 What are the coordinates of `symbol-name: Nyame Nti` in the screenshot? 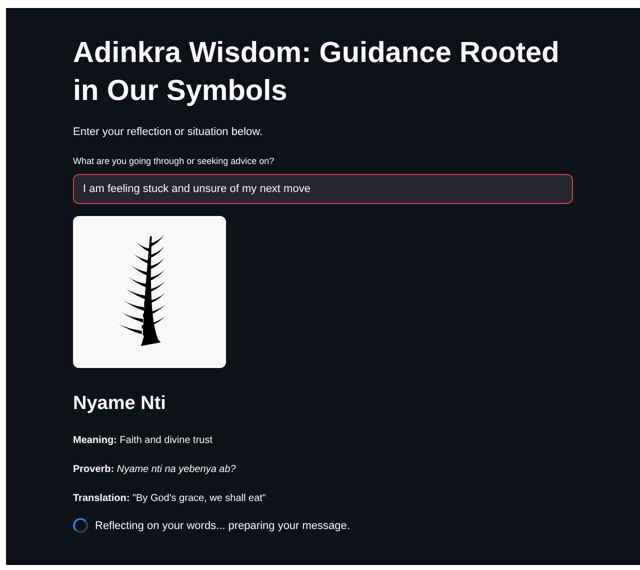 It's located at (120, 404).